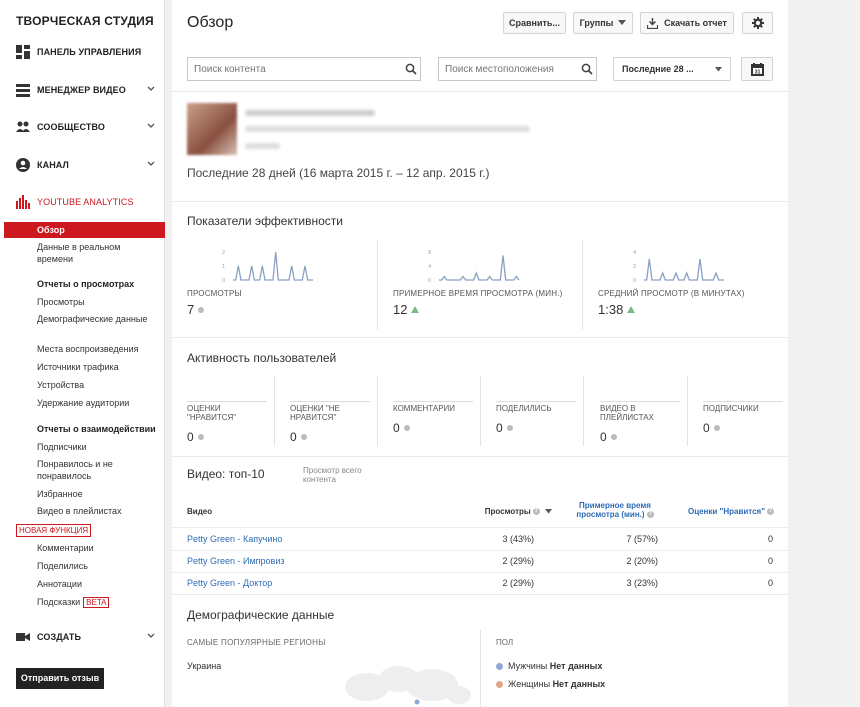  I want to click on column-header-views-label: Просмотры, so click(507, 511).